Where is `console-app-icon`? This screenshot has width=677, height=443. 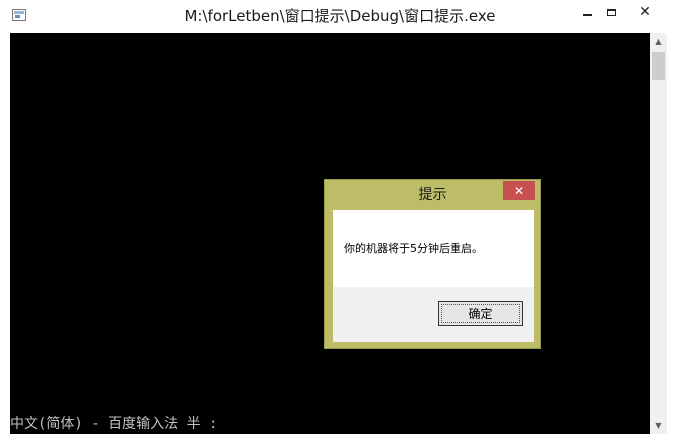 console-app-icon is located at coordinates (19, 15).